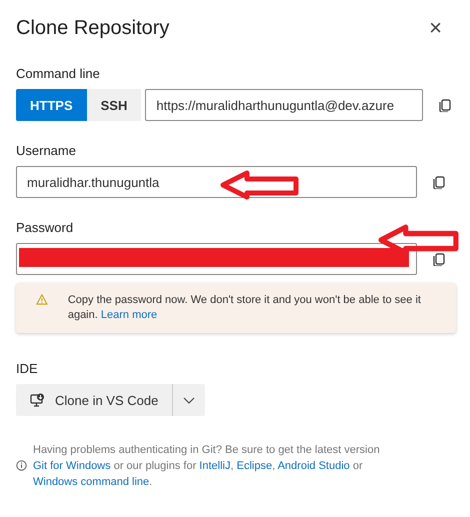 The height and width of the screenshot is (517, 470). What do you see at coordinates (72, 466) in the screenshot?
I see `help-link: Git for Windows` at bounding box center [72, 466].